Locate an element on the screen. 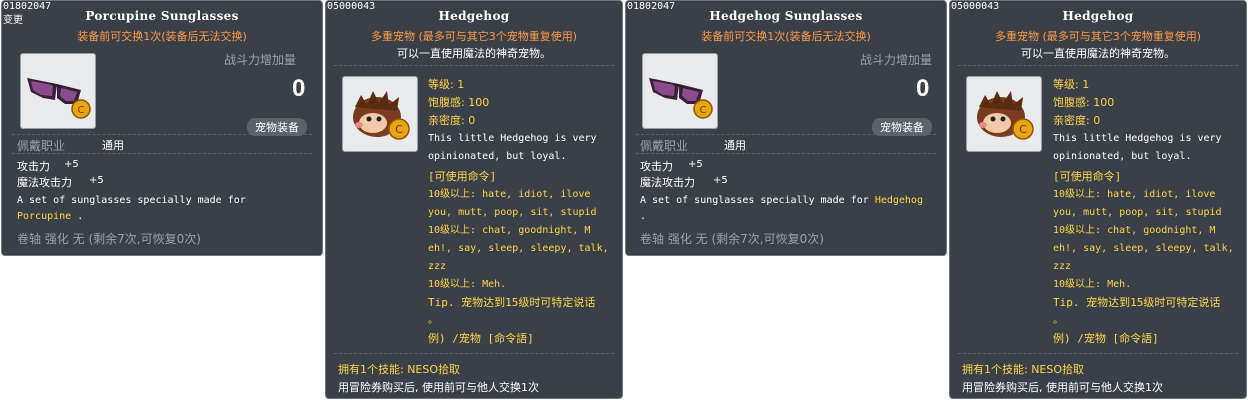  pet-name-highlight: Porcupine is located at coordinates (44, 216).